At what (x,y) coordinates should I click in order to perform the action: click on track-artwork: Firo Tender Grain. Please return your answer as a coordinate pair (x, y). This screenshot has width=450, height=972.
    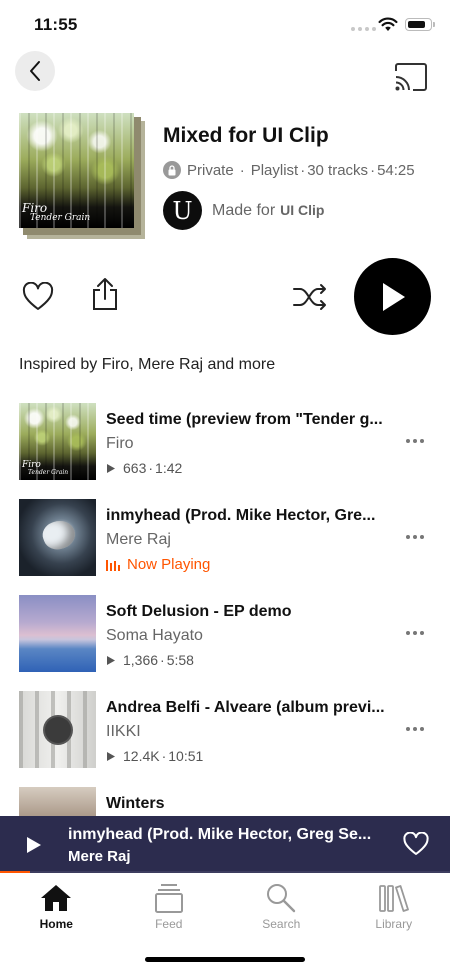
    Looking at the image, I should click on (57, 441).